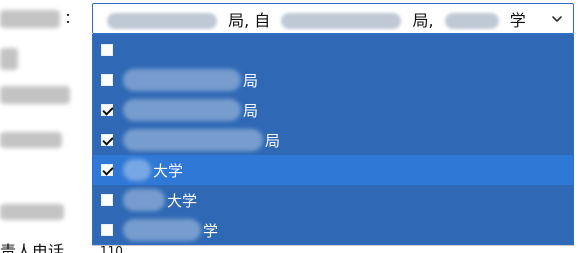  I want to click on selected-prefix-visible: 自, so click(262, 20).